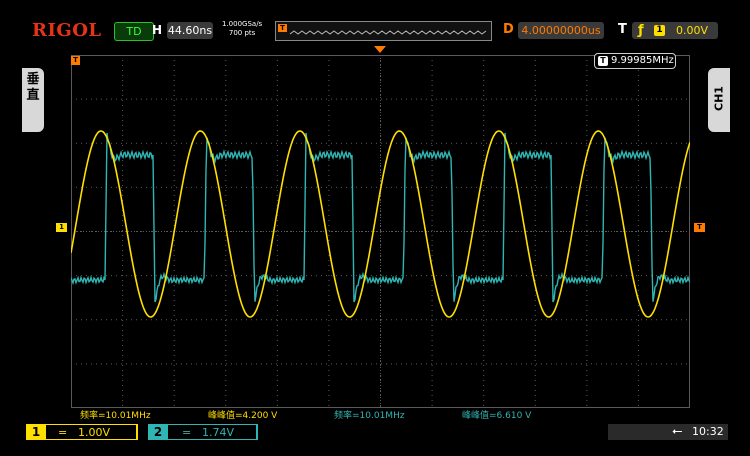  I want to click on system-status: ⭠ 10:32, so click(668, 432).